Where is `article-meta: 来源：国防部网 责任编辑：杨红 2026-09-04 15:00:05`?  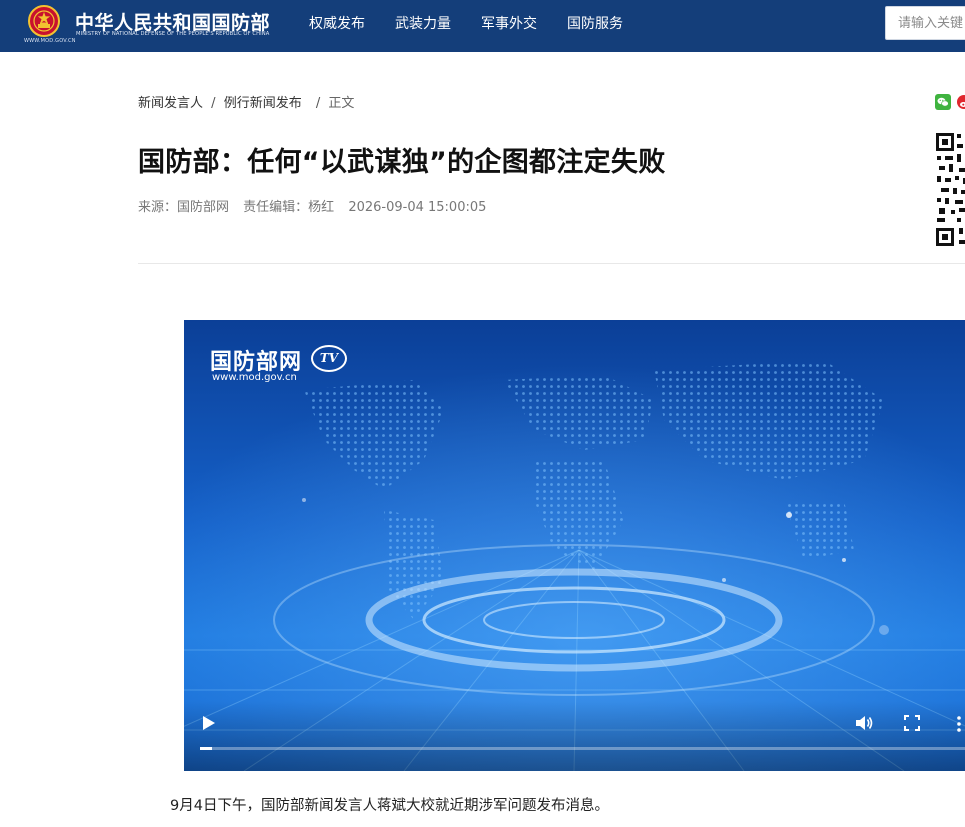 article-meta: 来源：国防部网 责任编辑：杨红 2026-09-04 15:00:05 is located at coordinates (317, 205).